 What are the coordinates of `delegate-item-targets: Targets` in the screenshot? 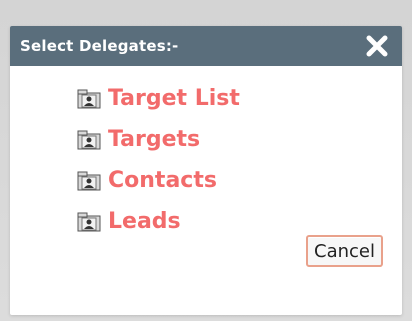 It's located at (158, 139).